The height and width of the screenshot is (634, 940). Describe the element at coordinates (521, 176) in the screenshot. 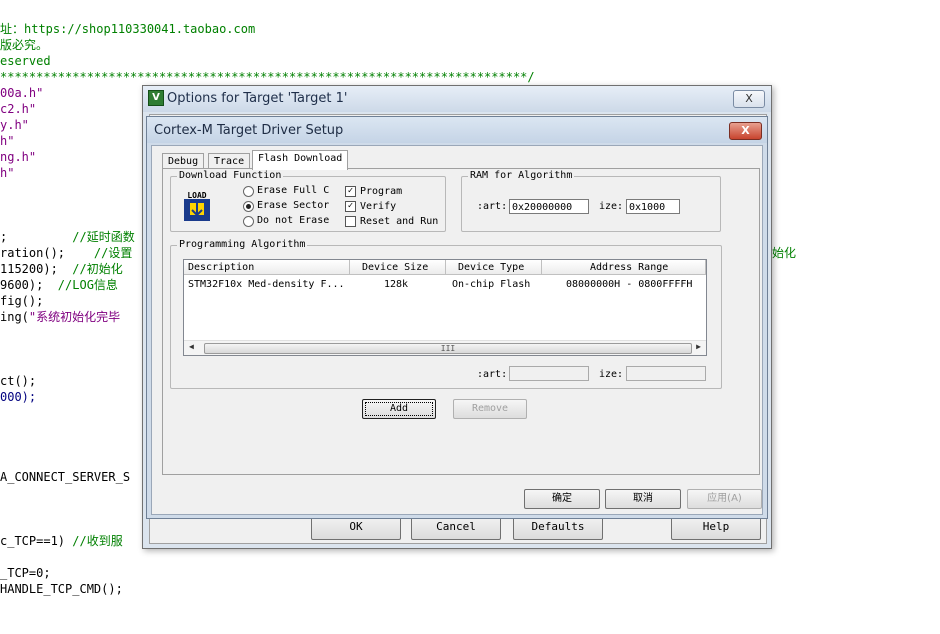

I see `ram-for-algorithm-legend: RAM for Algorithm` at that location.